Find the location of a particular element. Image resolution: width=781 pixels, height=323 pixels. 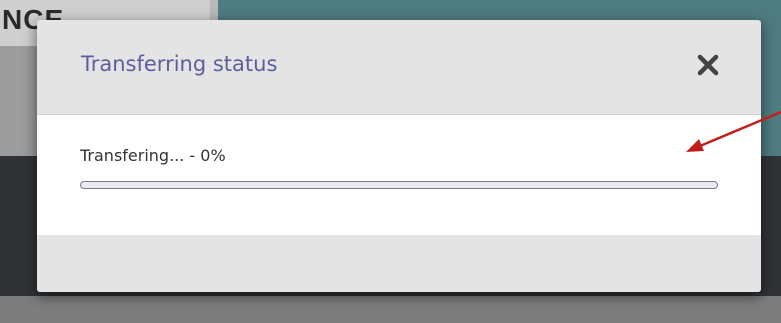

close-button is located at coordinates (708, 65).